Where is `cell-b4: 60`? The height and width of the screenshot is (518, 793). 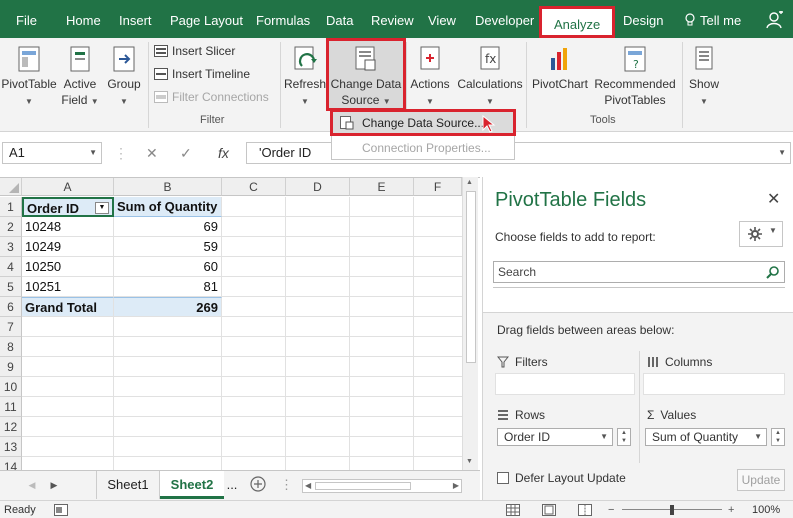 cell-b4: 60 is located at coordinates (168, 267).